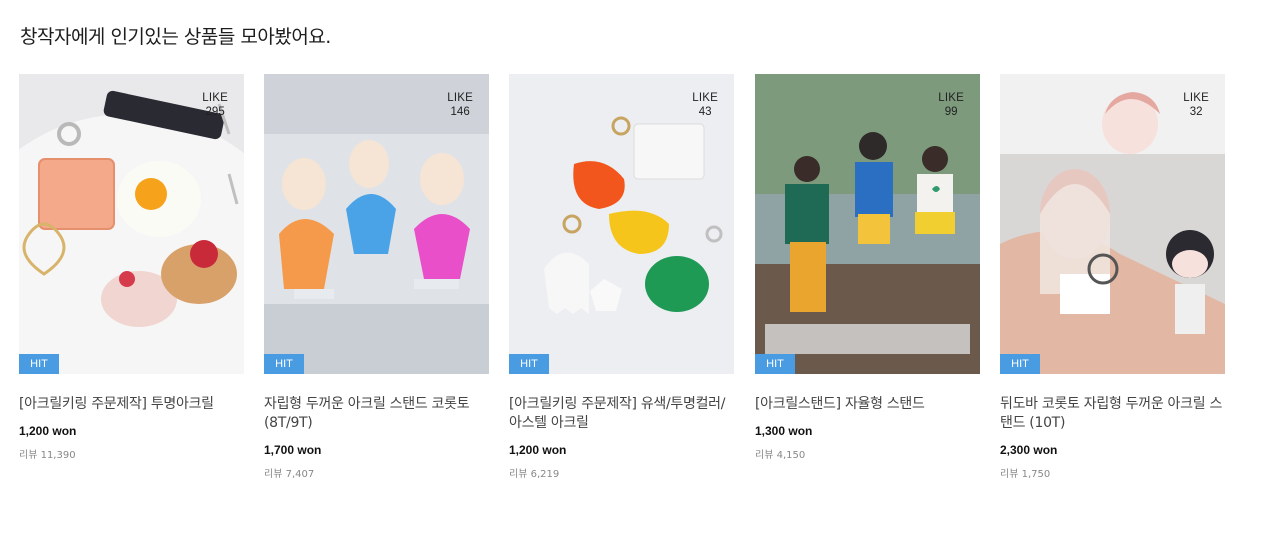  I want to click on like-count: 295, so click(215, 112).